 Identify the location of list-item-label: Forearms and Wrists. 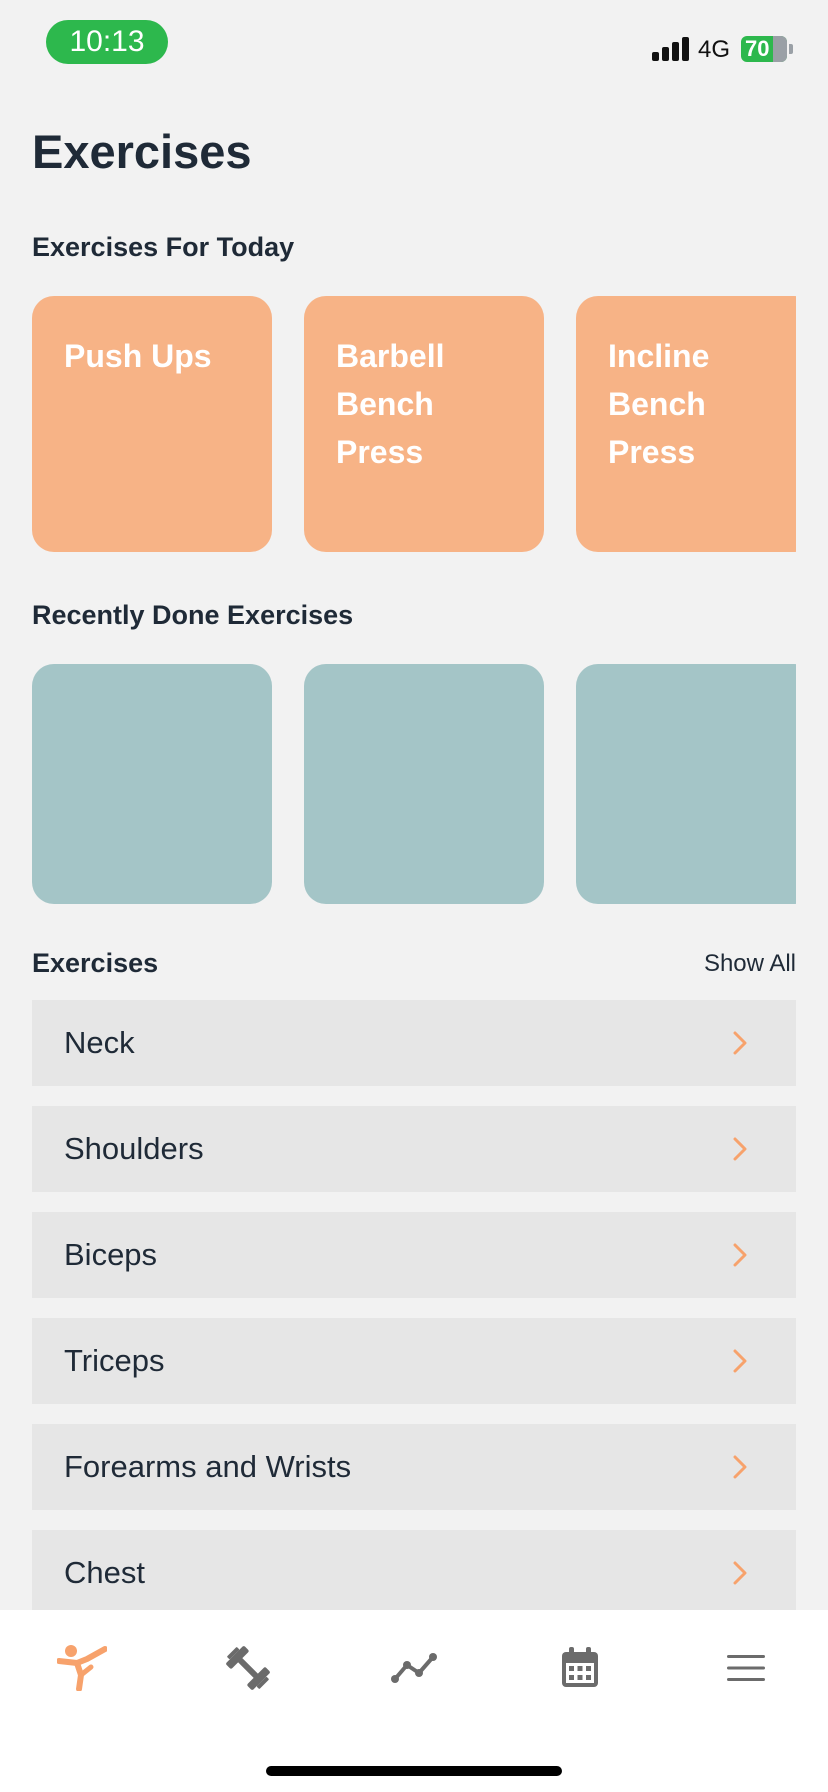
(208, 1466).